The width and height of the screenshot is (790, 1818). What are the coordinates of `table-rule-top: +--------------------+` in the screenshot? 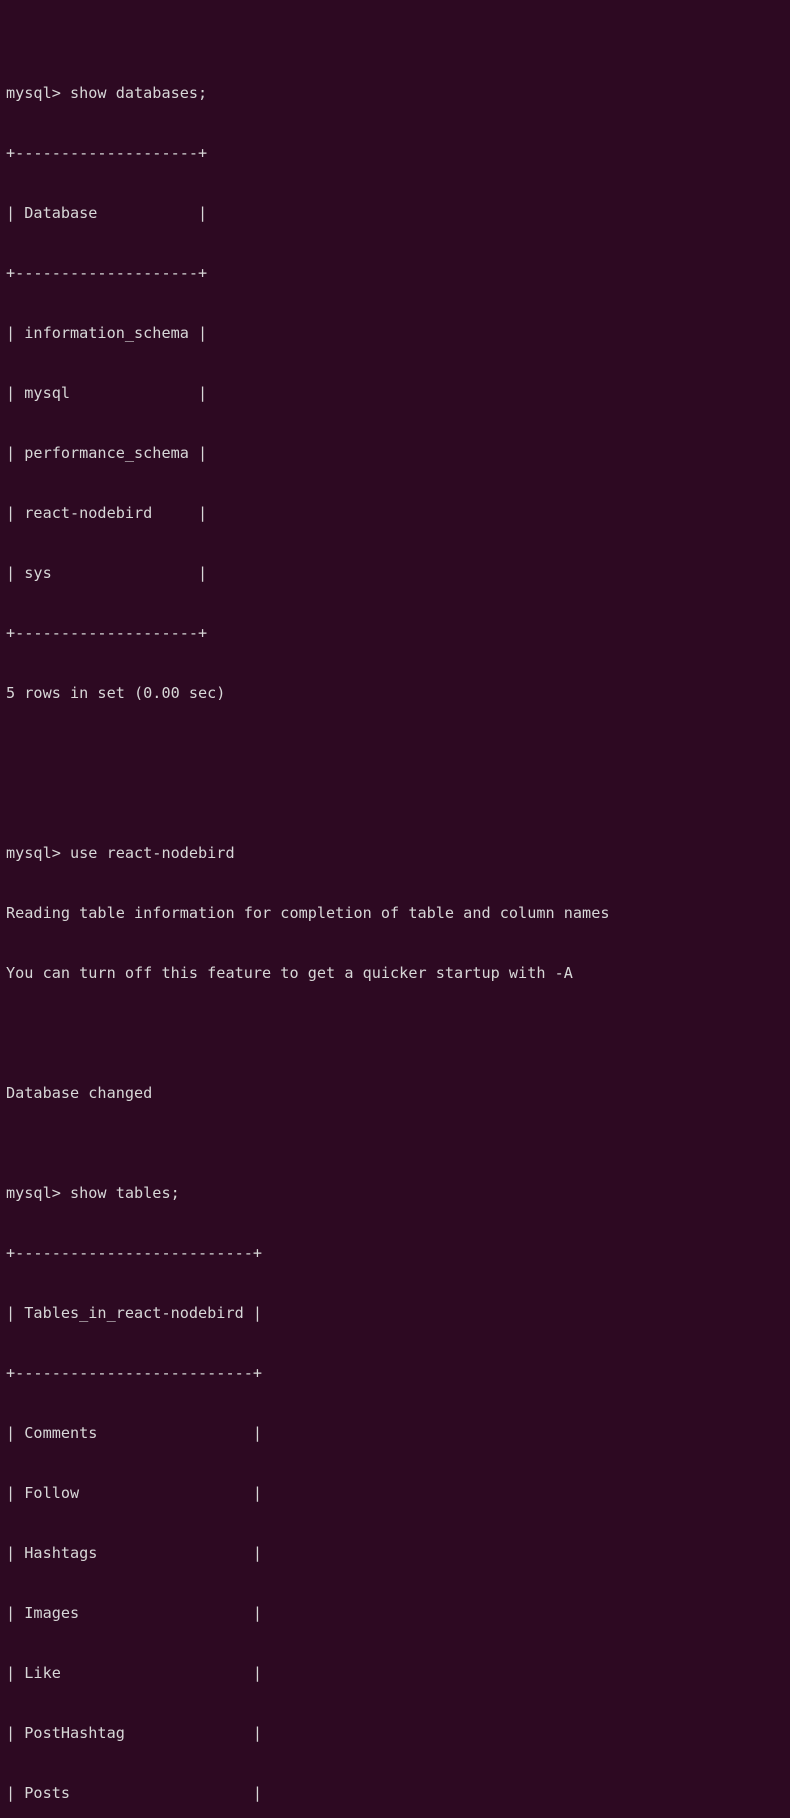 It's located at (107, 153).